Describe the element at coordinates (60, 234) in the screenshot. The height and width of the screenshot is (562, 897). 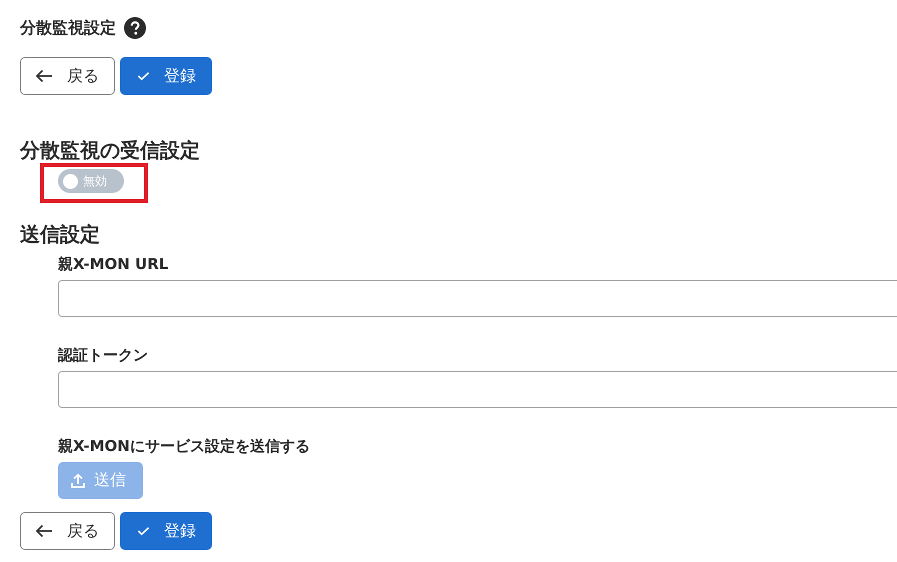
I see `section-heading: 送信設定` at that location.